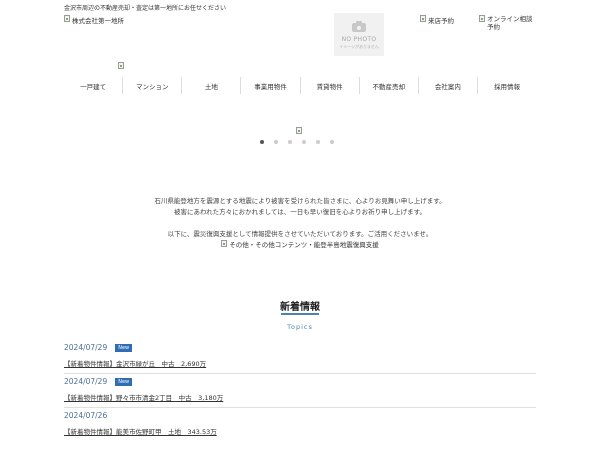 The width and height of the screenshot is (600, 450). I want to click on store-reservation-button: 来店予約, so click(437, 20).